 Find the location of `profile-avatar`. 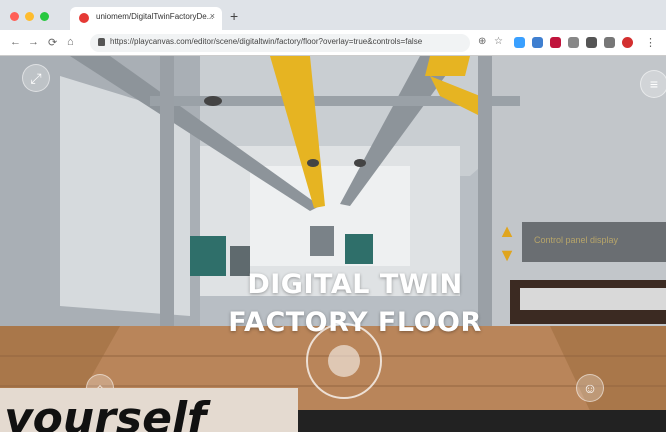

profile-avatar is located at coordinates (627, 42).